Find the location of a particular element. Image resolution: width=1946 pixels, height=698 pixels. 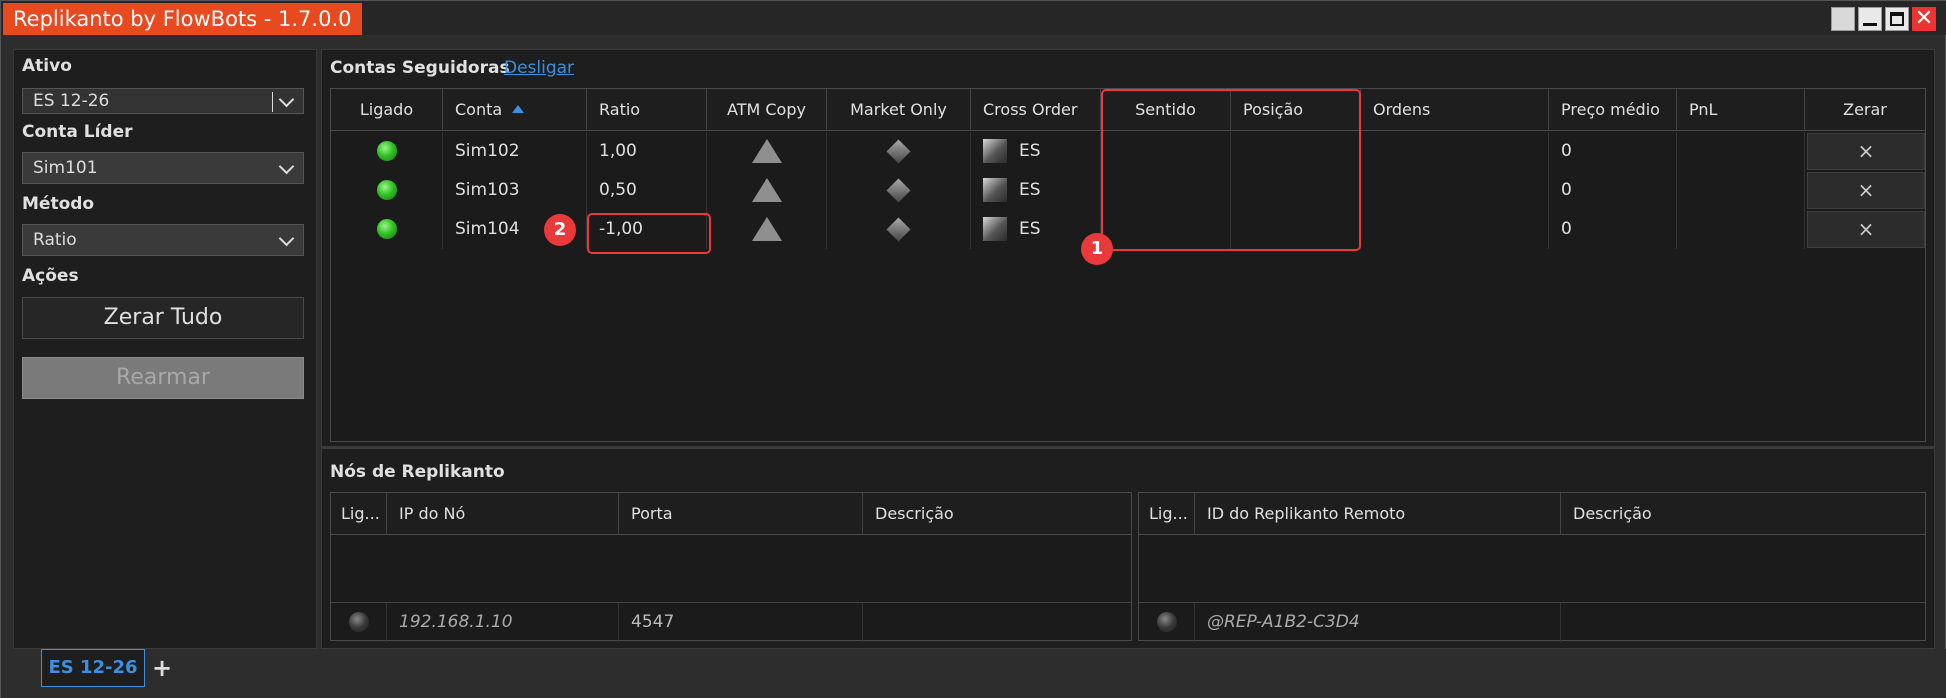

col-market-only: Market Only is located at coordinates (899, 110).